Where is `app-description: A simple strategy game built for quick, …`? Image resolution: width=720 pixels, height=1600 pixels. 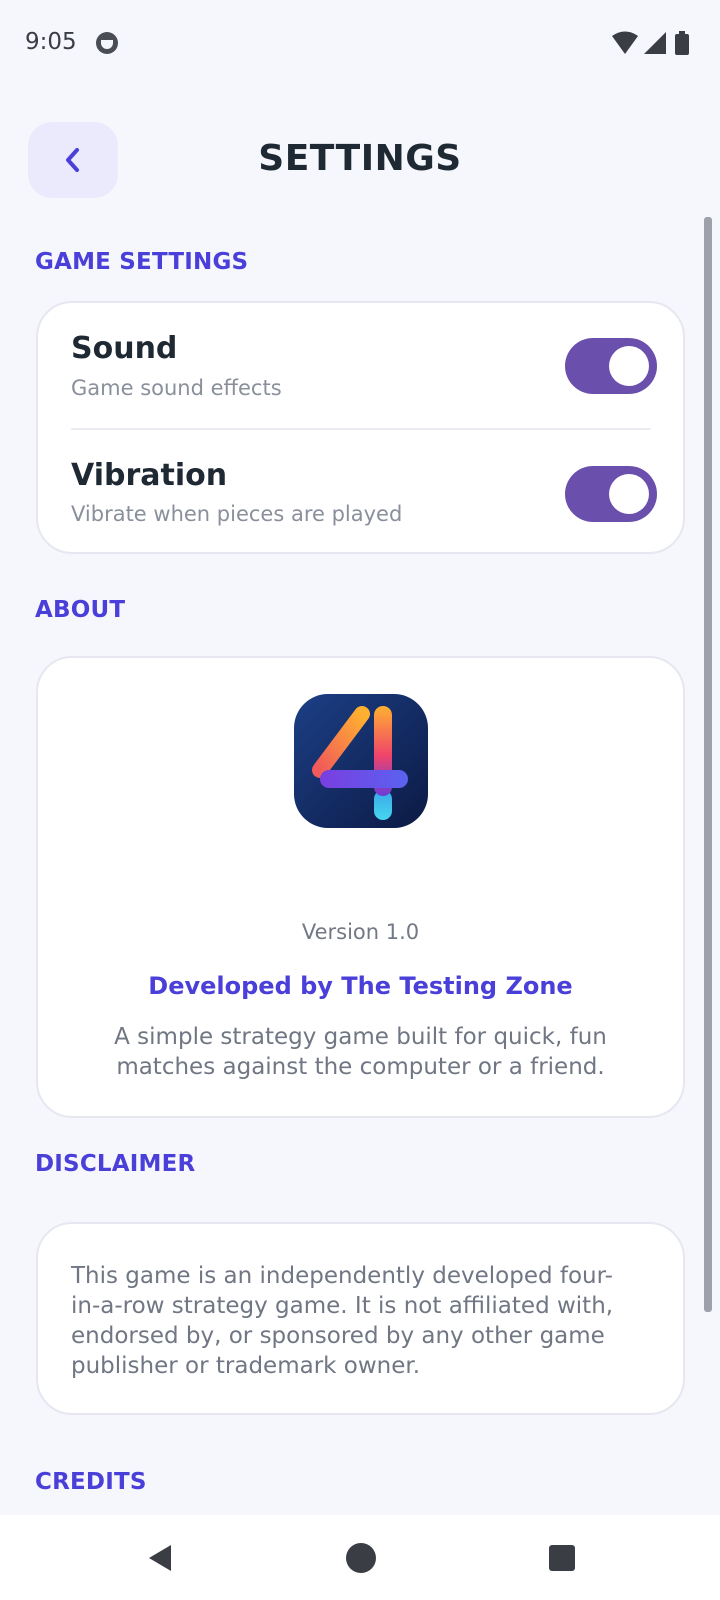 app-description: A simple strategy game built for quick, … is located at coordinates (360, 1052).